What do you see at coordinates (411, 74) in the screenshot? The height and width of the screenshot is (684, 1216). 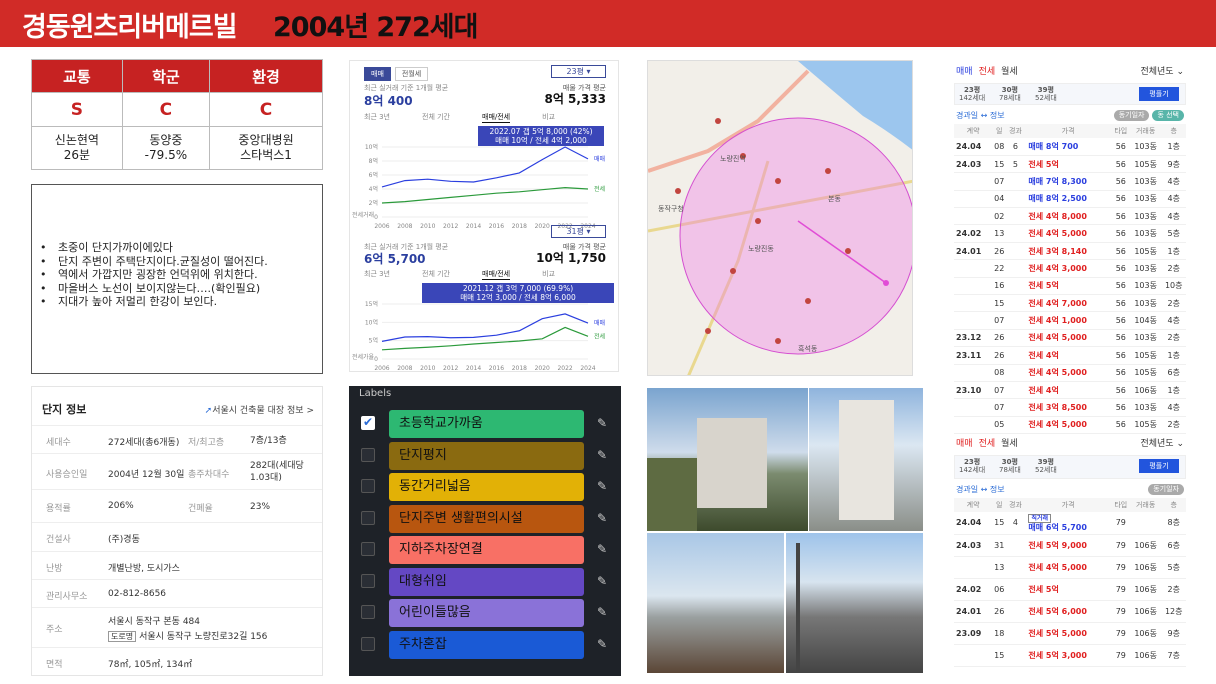 I see `tab-lease: 전월세` at bounding box center [411, 74].